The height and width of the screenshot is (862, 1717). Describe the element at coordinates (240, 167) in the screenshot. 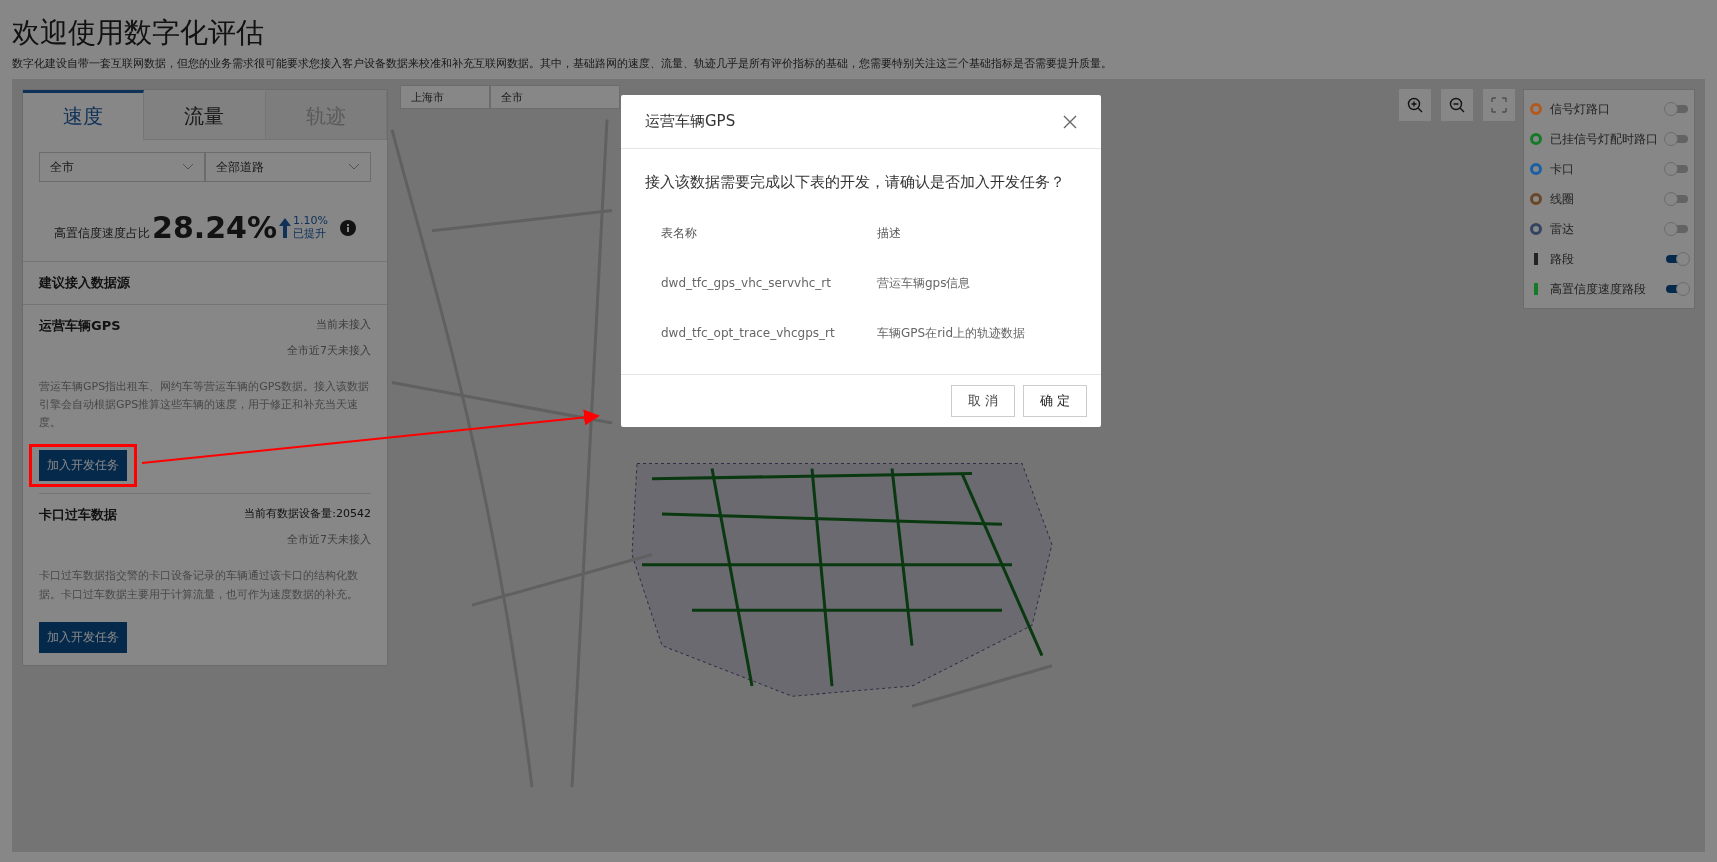

I see `dropdown-value: 全部道路` at that location.